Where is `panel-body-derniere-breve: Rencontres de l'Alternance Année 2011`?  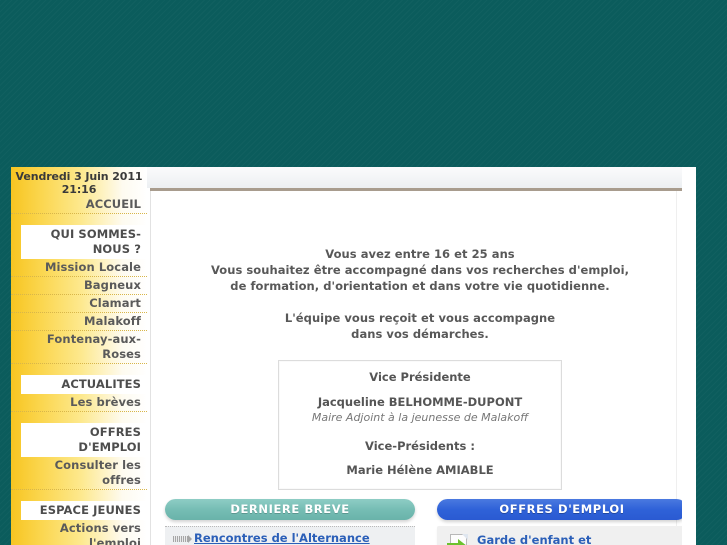
panel-body-derniere-breve: Rencontres de l'Alternance Année 2011 is located at coordinates (290, 535).